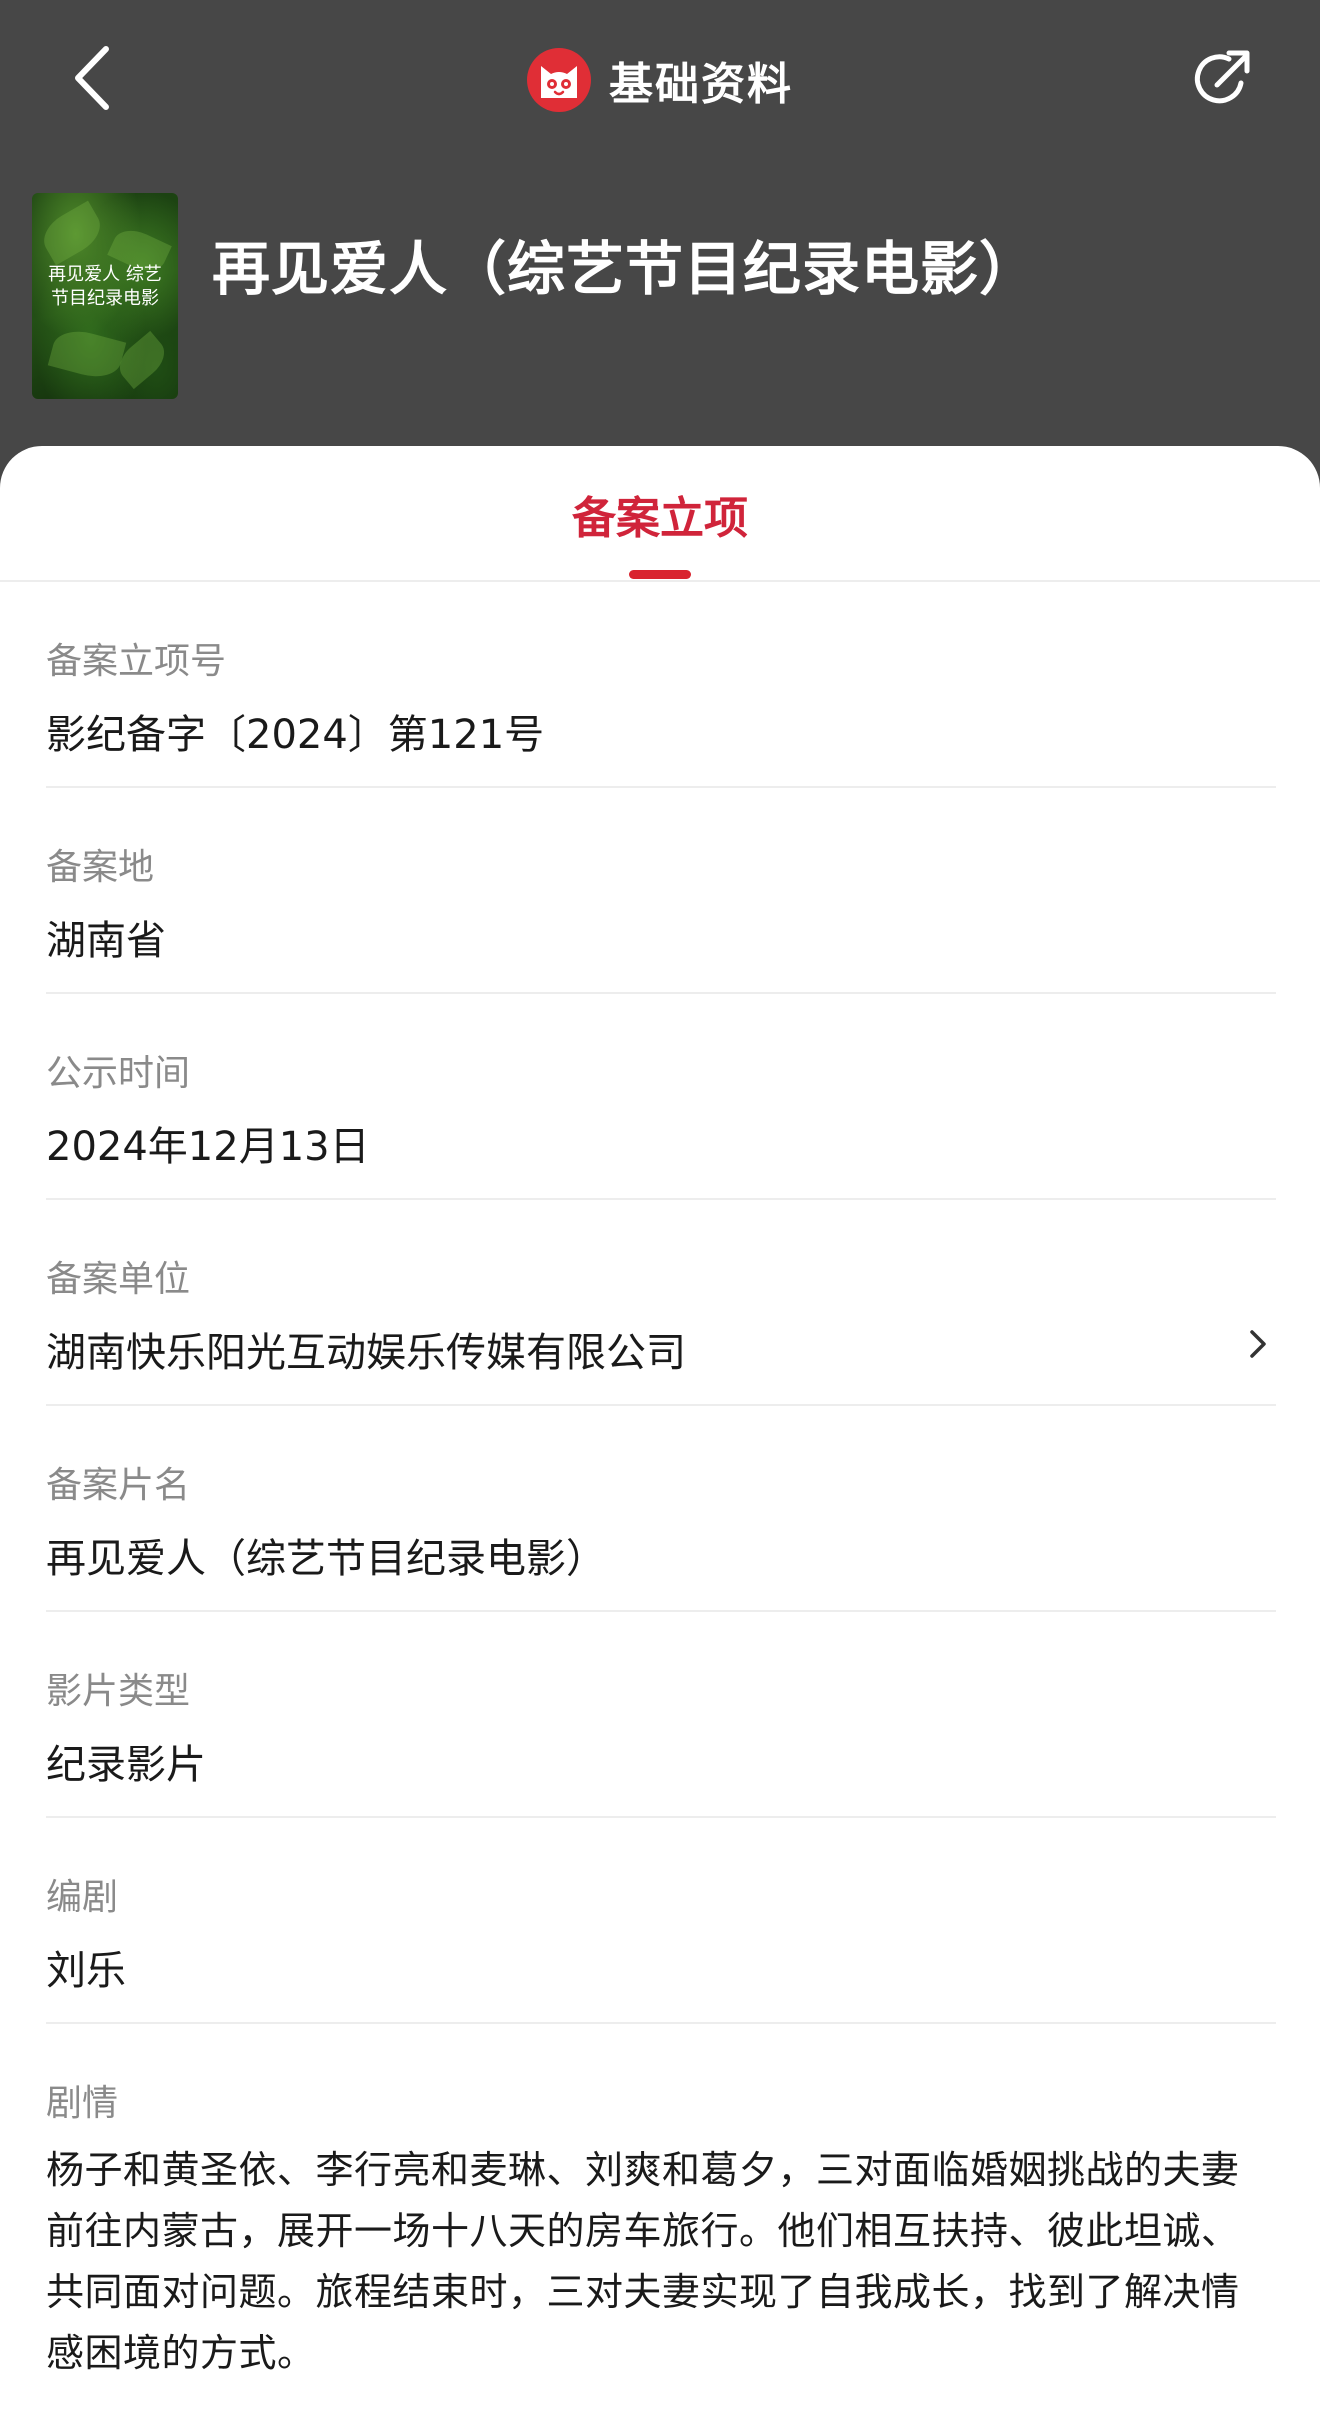 The height and width of the screenshot is (2421, 1320). I want to click on field-label: 备案片名, so click(118, 1485).